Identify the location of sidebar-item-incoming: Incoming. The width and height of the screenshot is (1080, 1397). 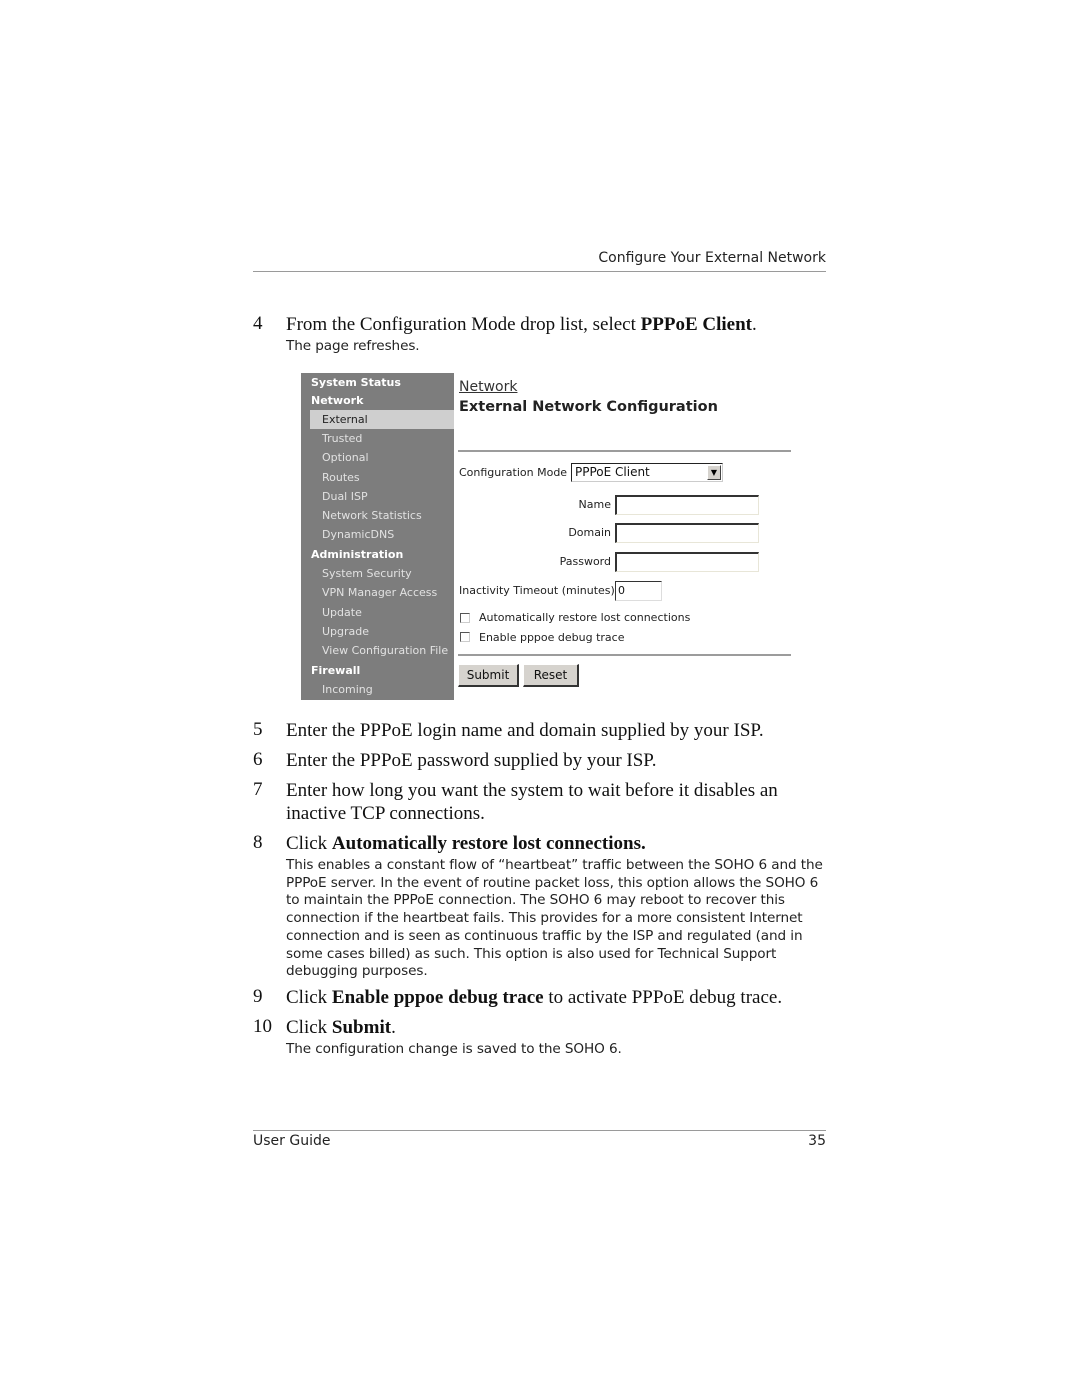
(377, 689).